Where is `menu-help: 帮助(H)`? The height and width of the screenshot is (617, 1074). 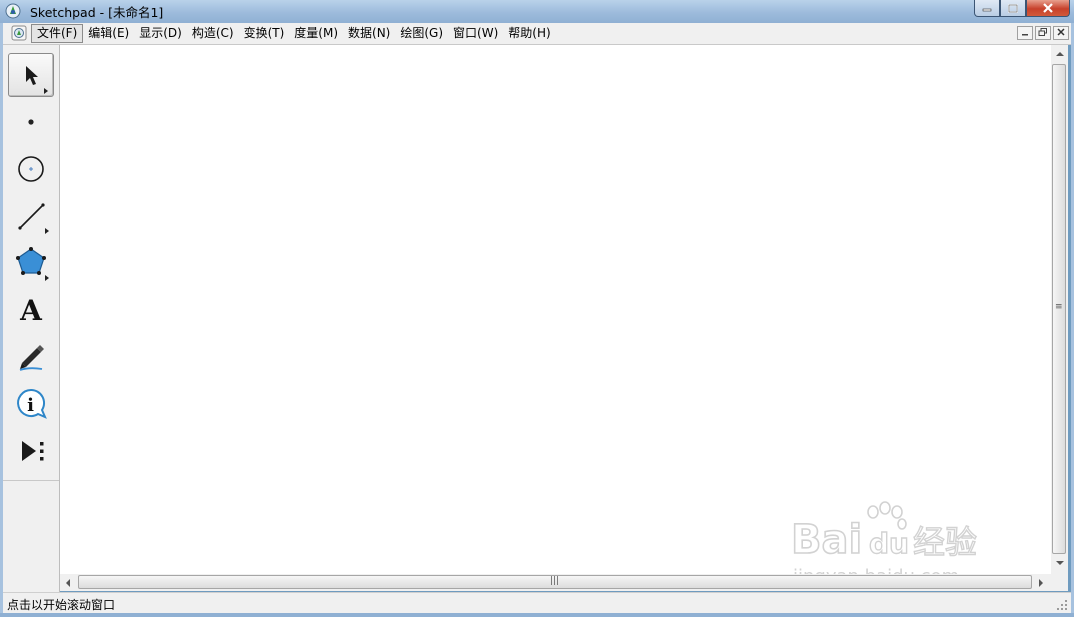
menu-help: 帮助(H) is located at coordinates (529, 33).